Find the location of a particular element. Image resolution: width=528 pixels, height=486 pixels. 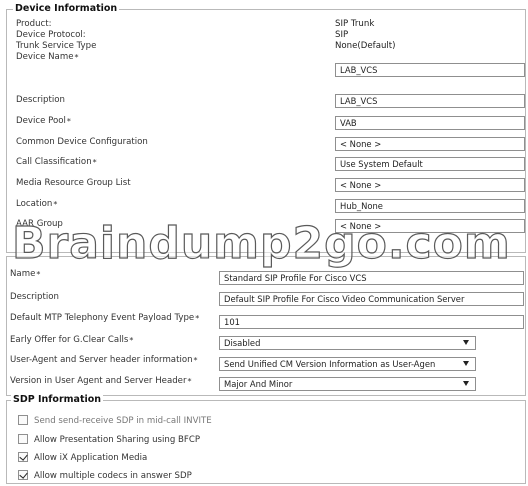

location-label: Location is located at coordinates (36, 204).